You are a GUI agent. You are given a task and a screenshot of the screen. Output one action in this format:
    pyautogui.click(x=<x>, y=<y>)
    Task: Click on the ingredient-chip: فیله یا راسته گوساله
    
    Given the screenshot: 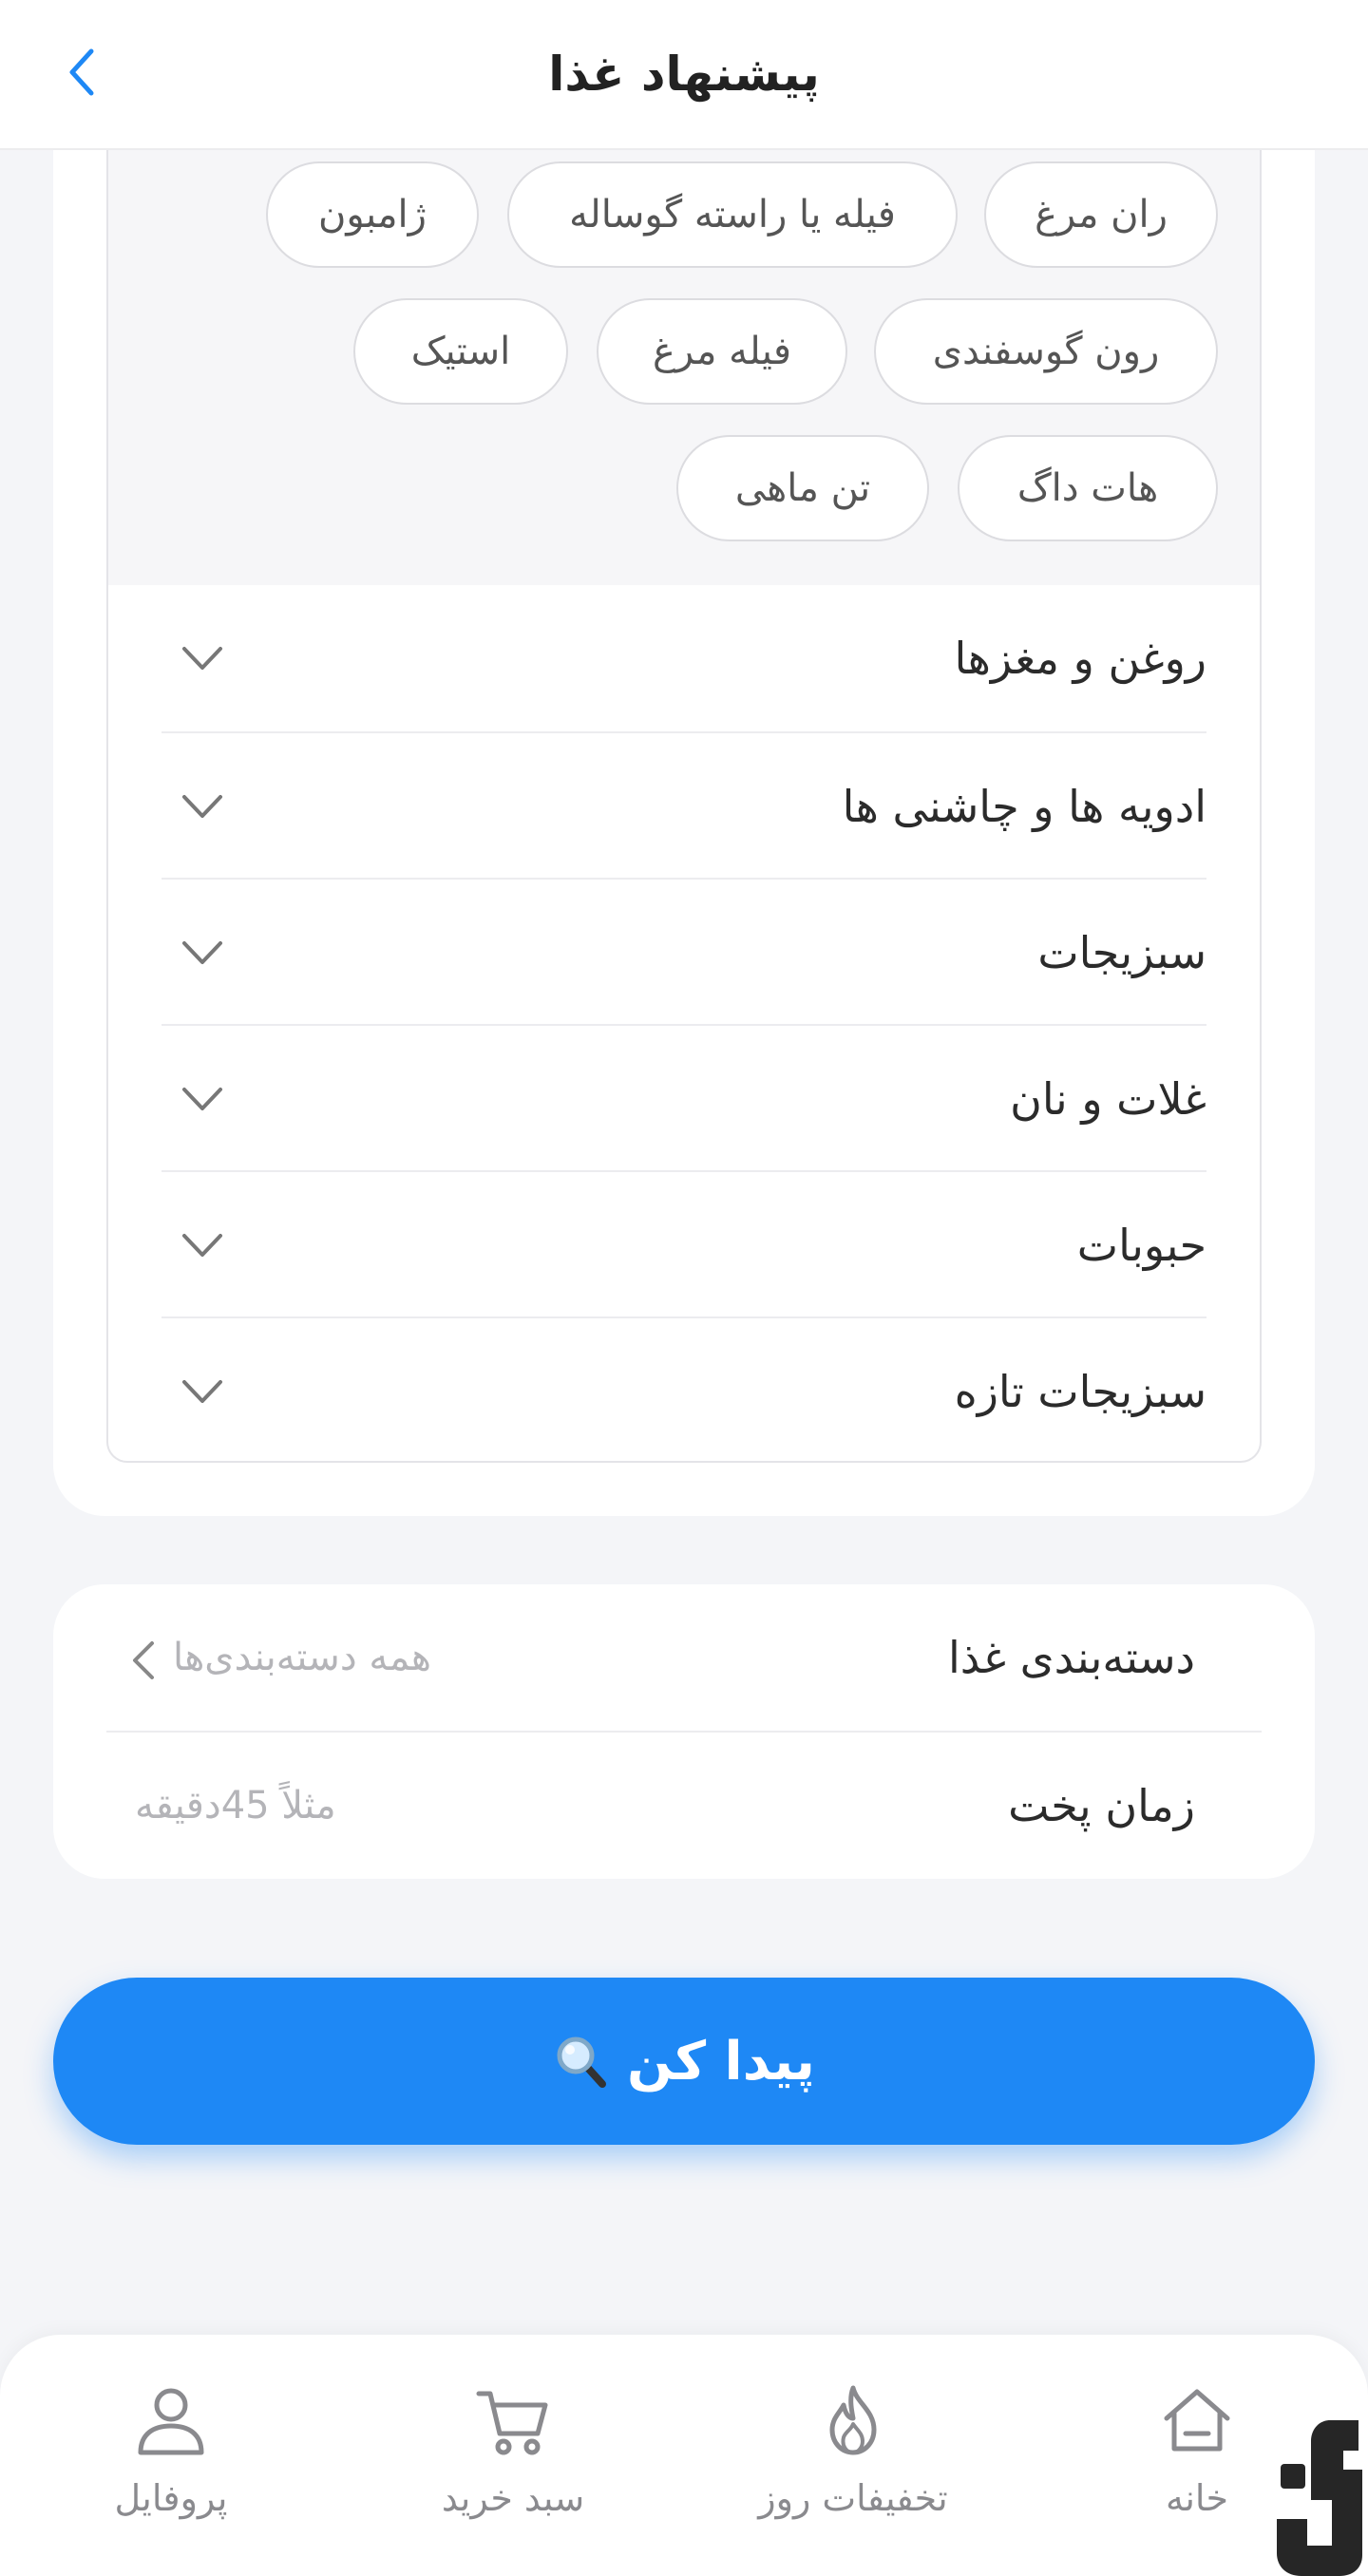 What is the action you would take?
    pyautogui.click(x=732, y=214)
    